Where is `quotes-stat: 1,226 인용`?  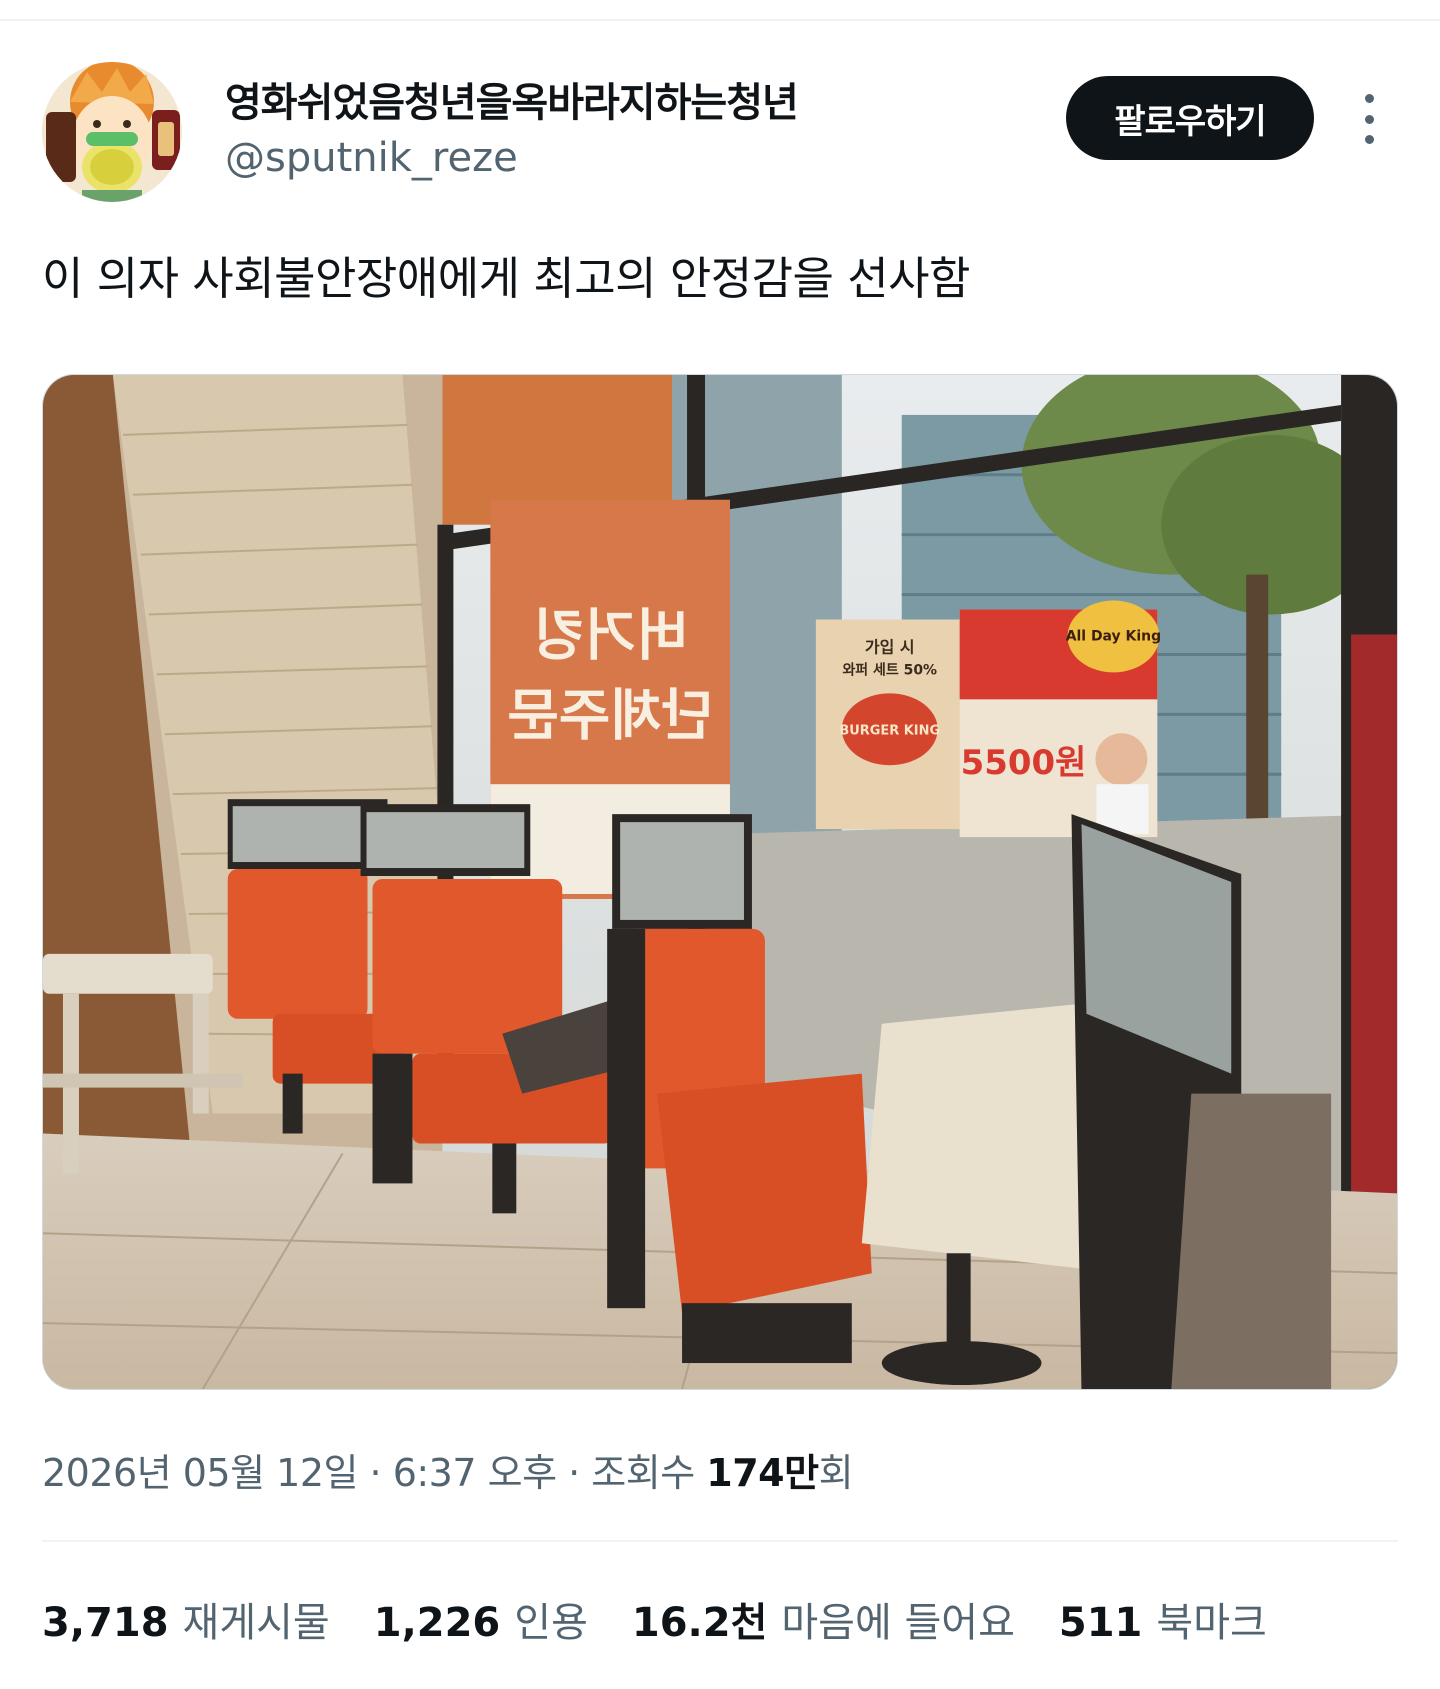
quotes-stat: 1,226 인용 is located at coordinates (481, 1619).